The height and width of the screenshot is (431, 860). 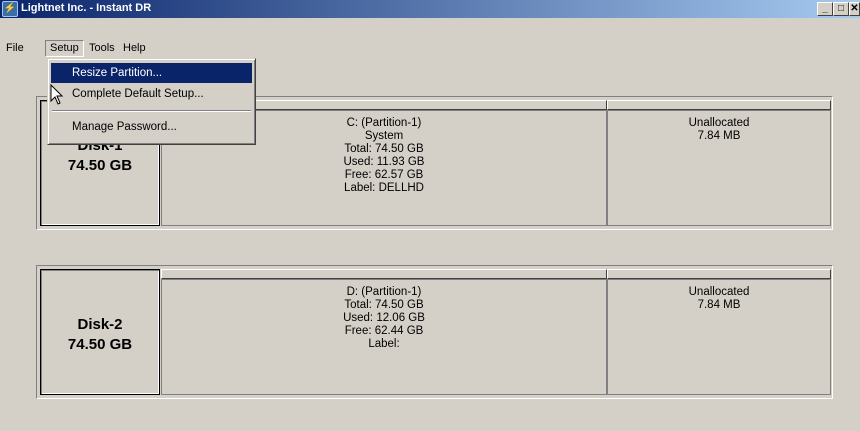 What do you see at coordinates (384, 305) in the screenshot?
I see `partition-d-total: Total: 74.50 GB` at bounding box center [384, 305].